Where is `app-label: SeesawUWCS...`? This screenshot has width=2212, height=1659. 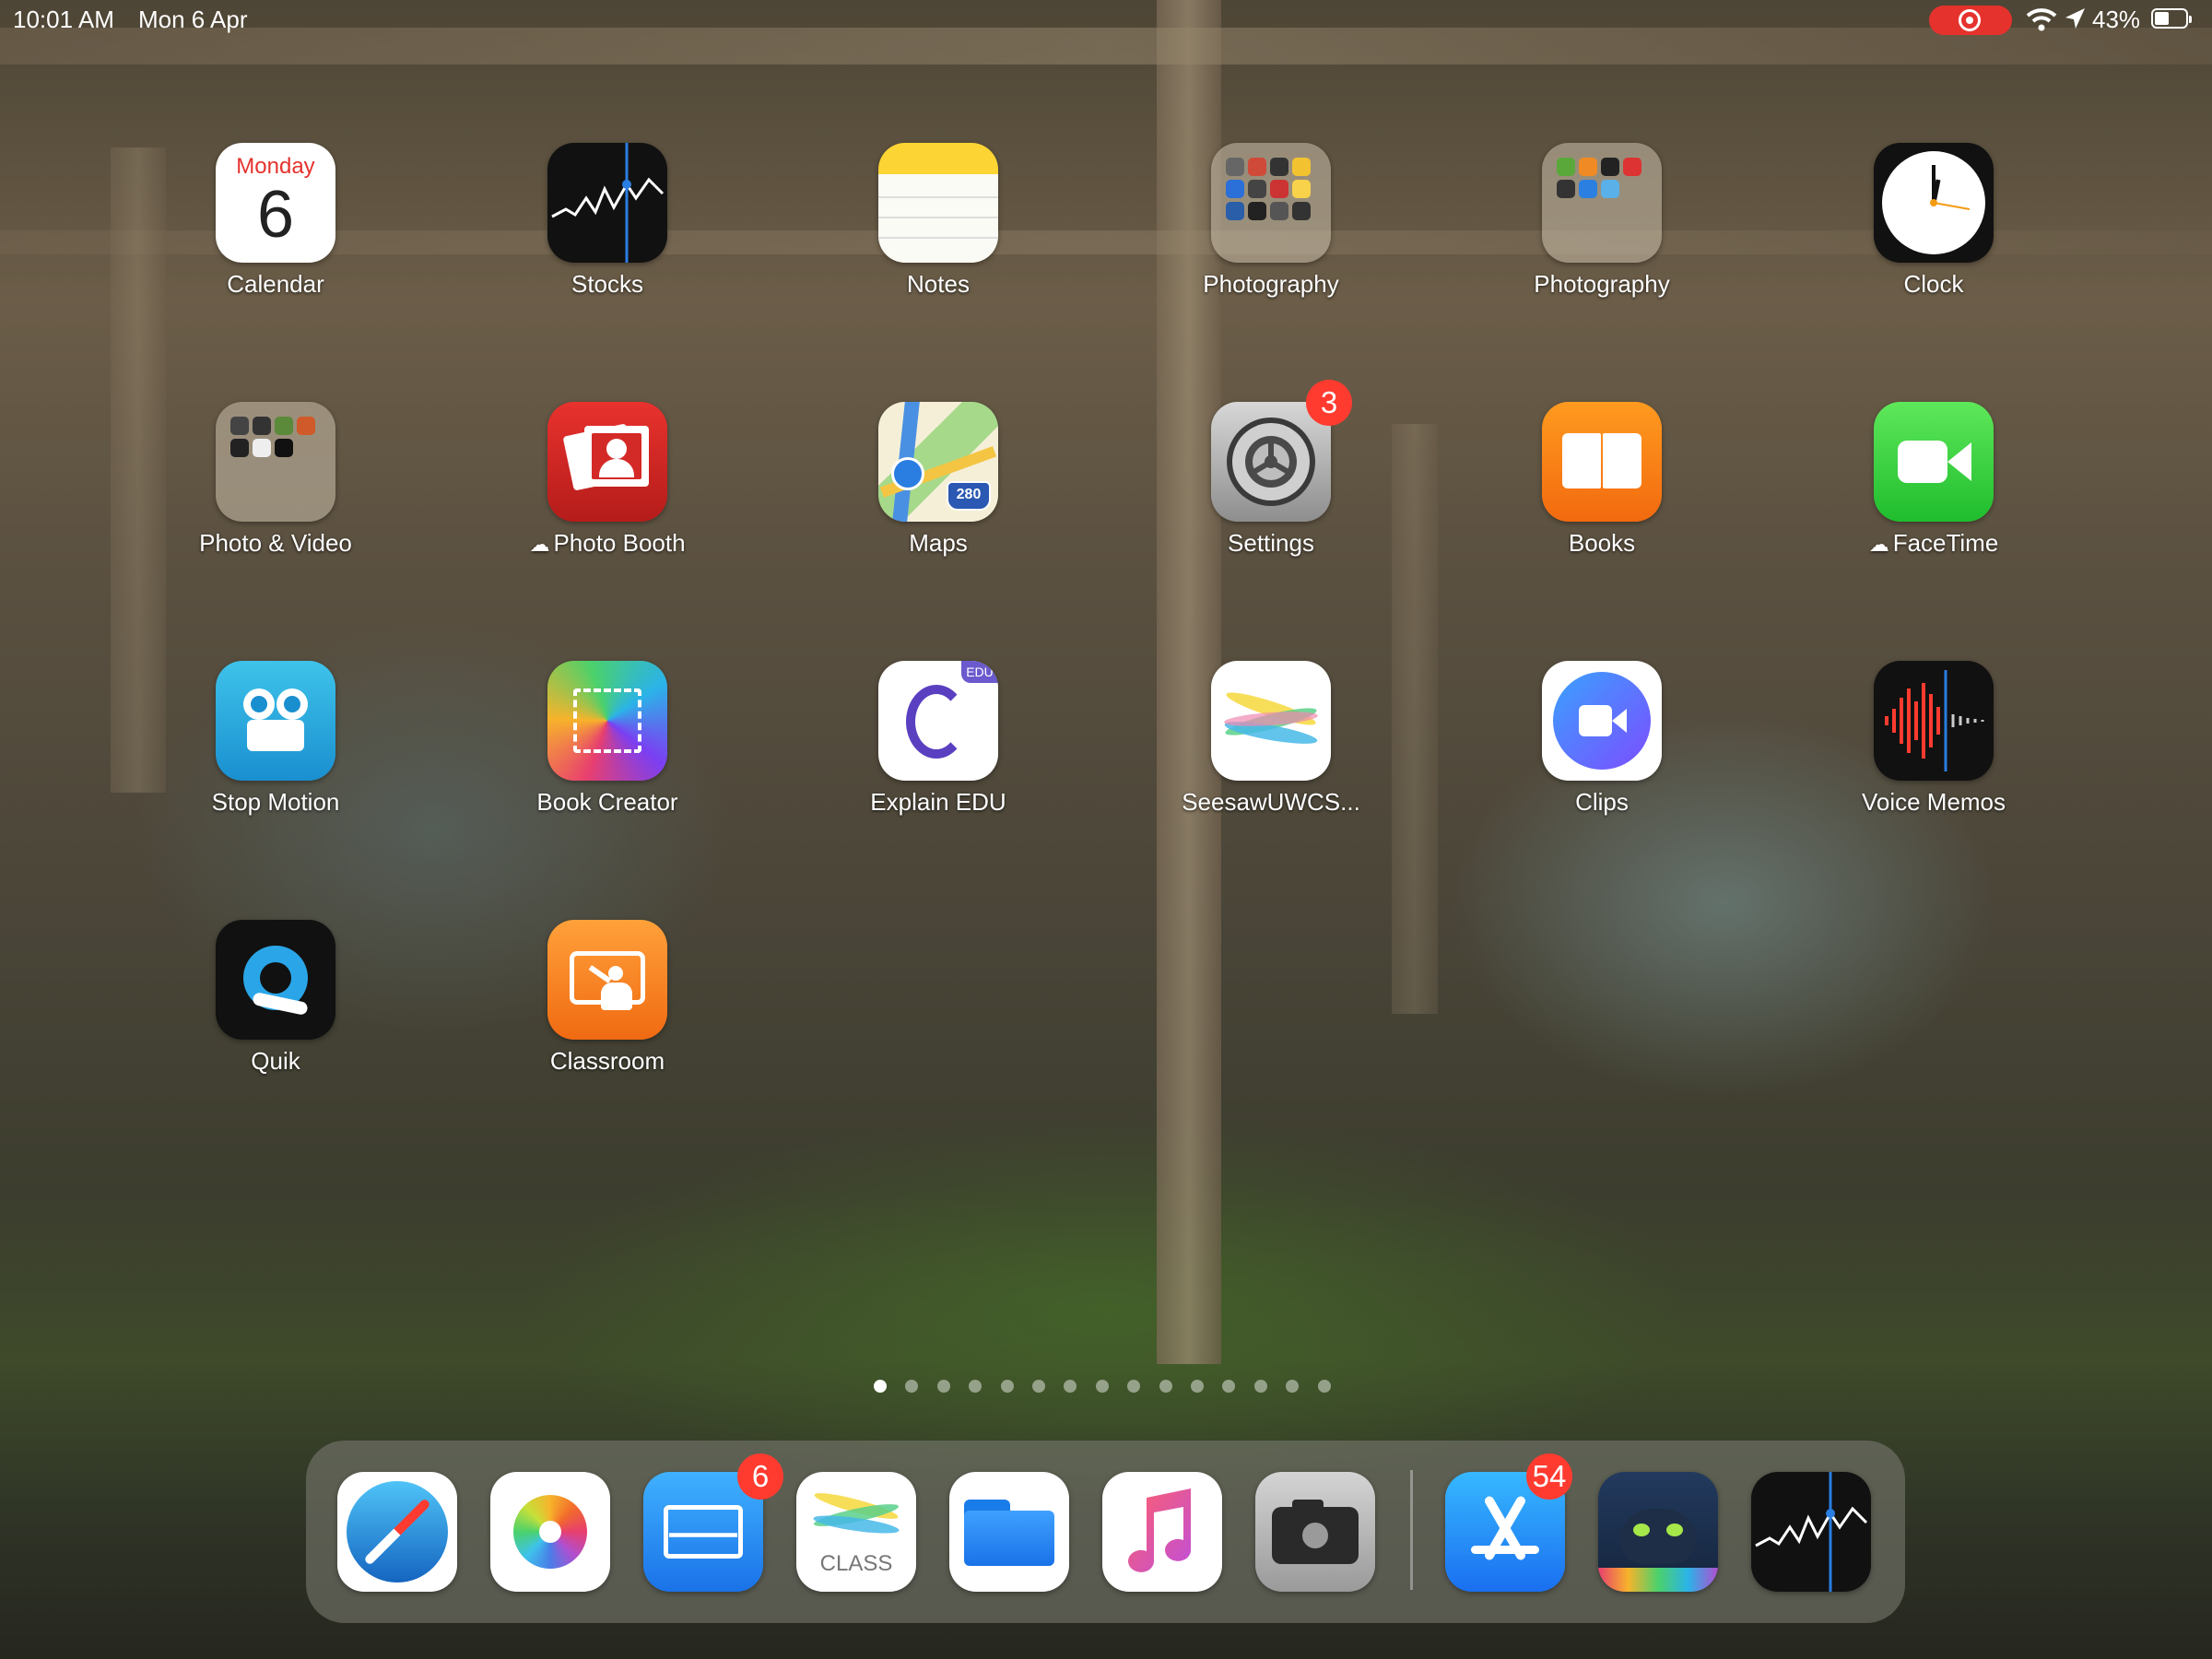 app-label: SeesawUWCS... is located at coordinates (1271, 802).